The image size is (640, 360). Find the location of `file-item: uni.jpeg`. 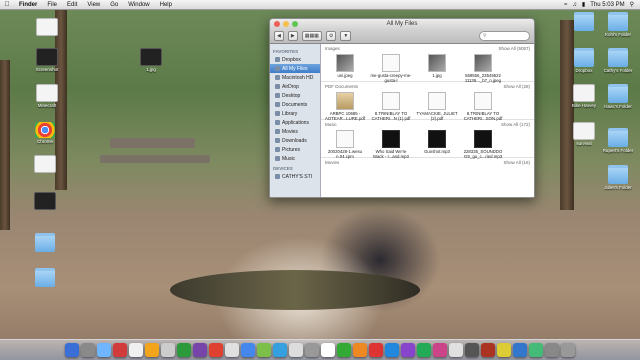

file-item: uni.jpeg is located at coordinates (345, 68).